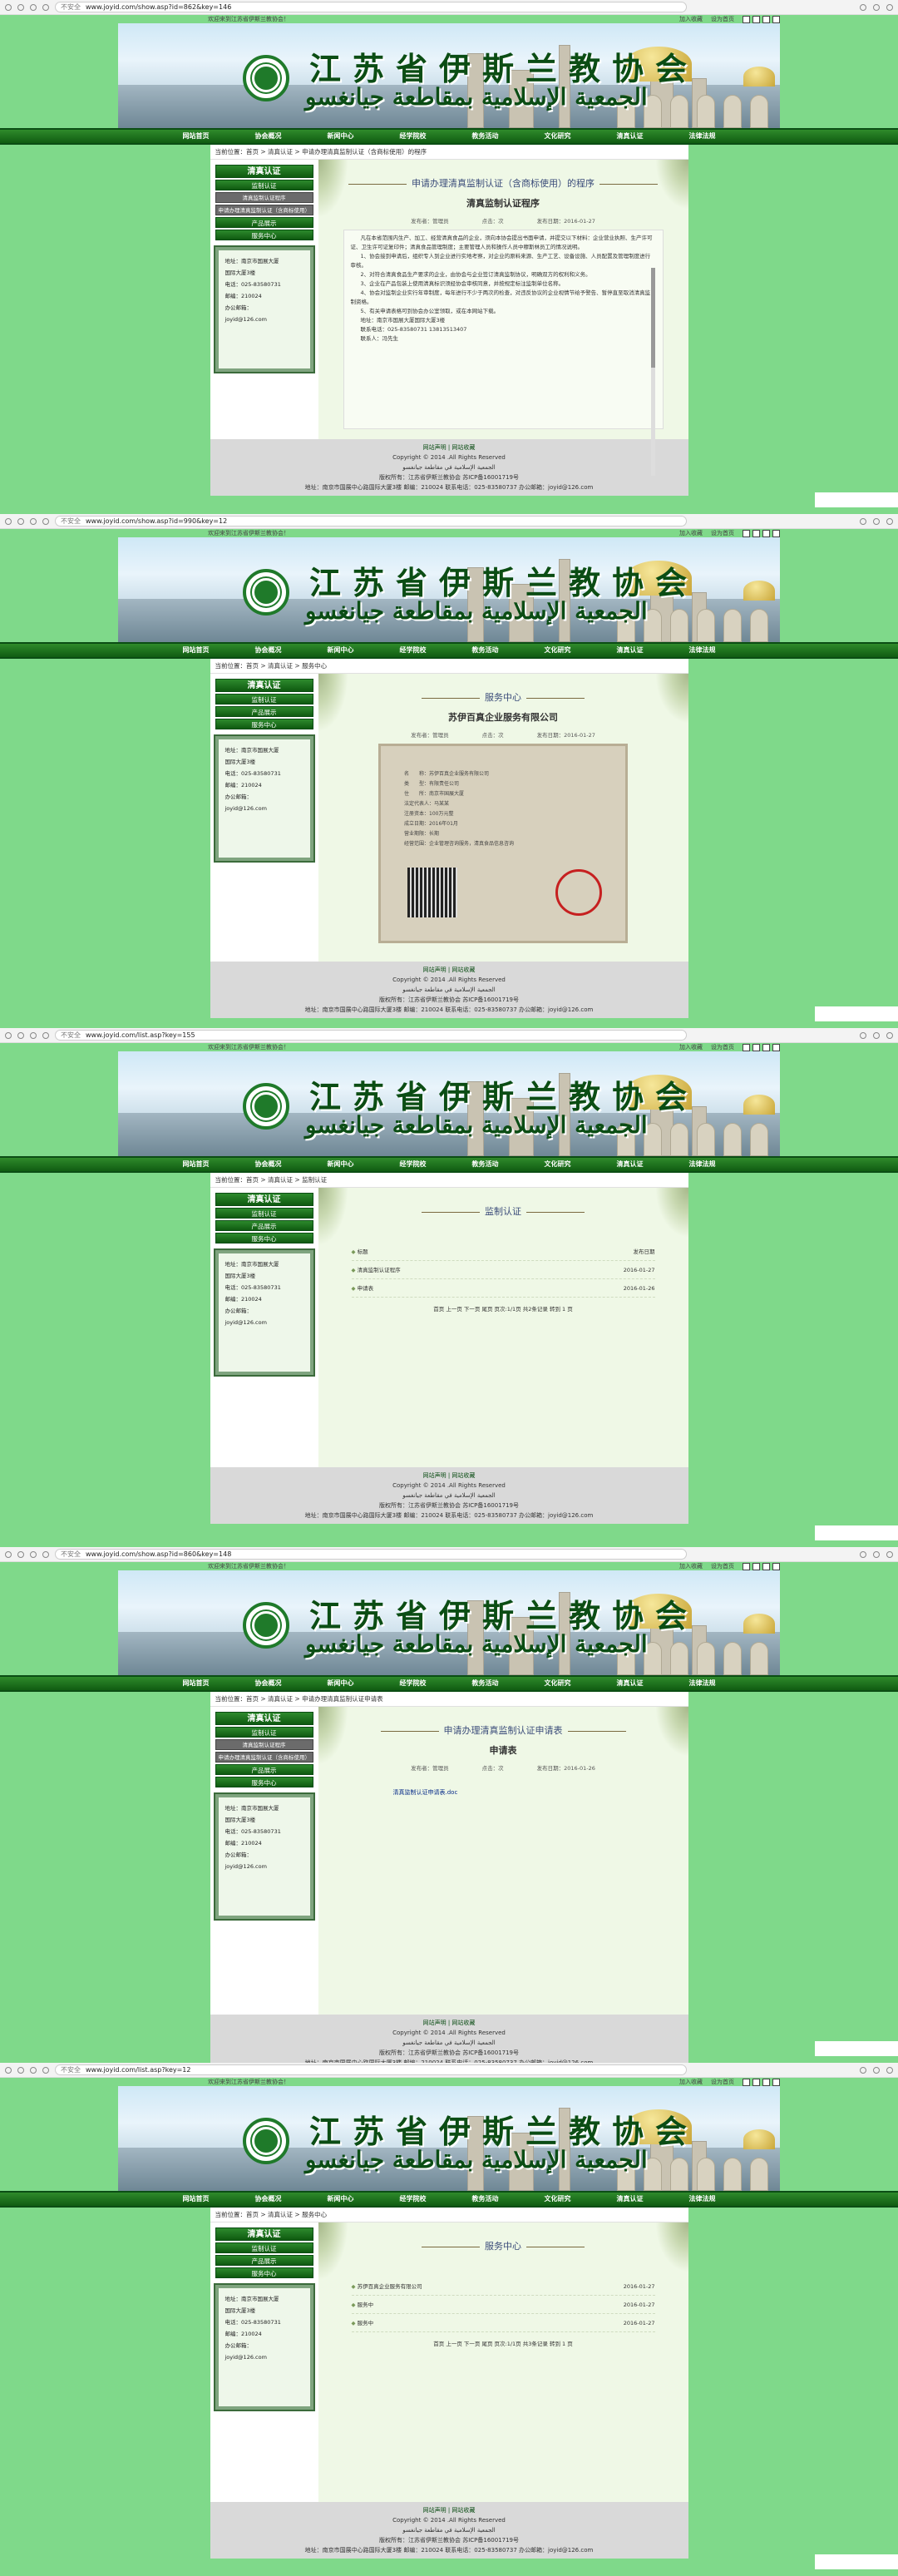 The height and width of the screenshot is (2576, 898). I want to click on scrollbar-thumb, so click(652, 318).